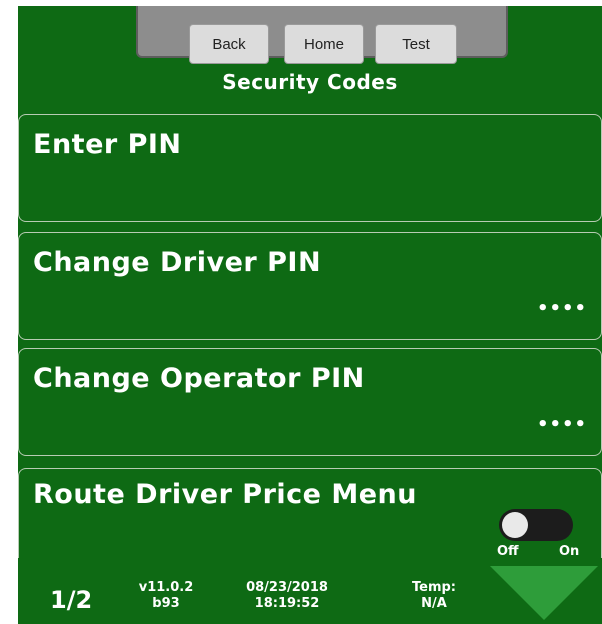  I want to click on menu-item-label: Enter PIN, so click(107, 144).